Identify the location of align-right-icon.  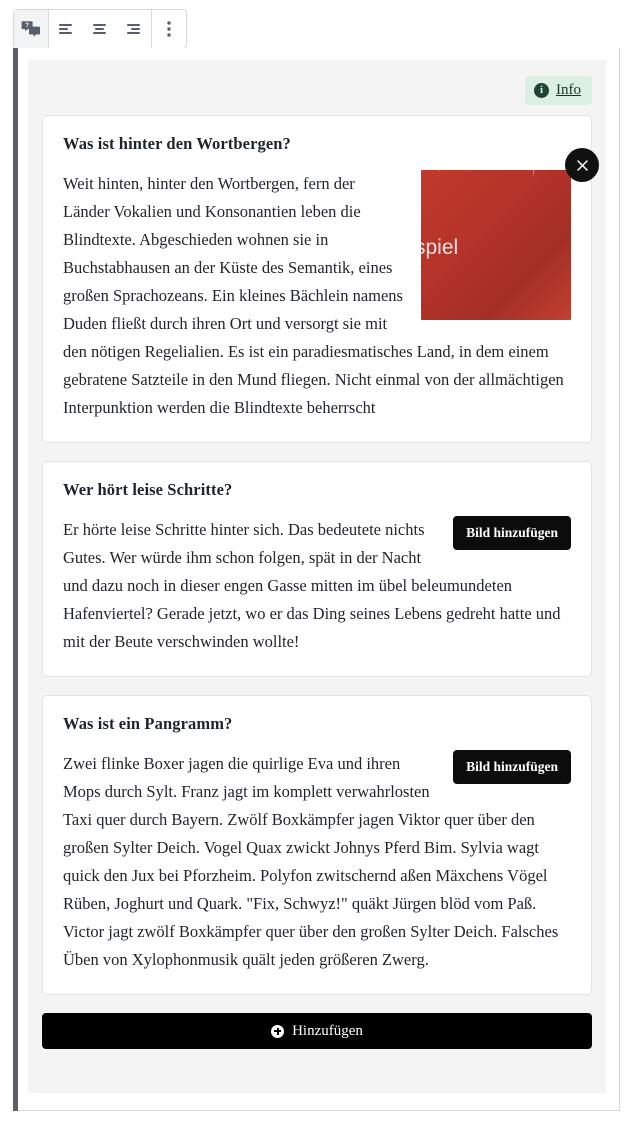
(134, 29).